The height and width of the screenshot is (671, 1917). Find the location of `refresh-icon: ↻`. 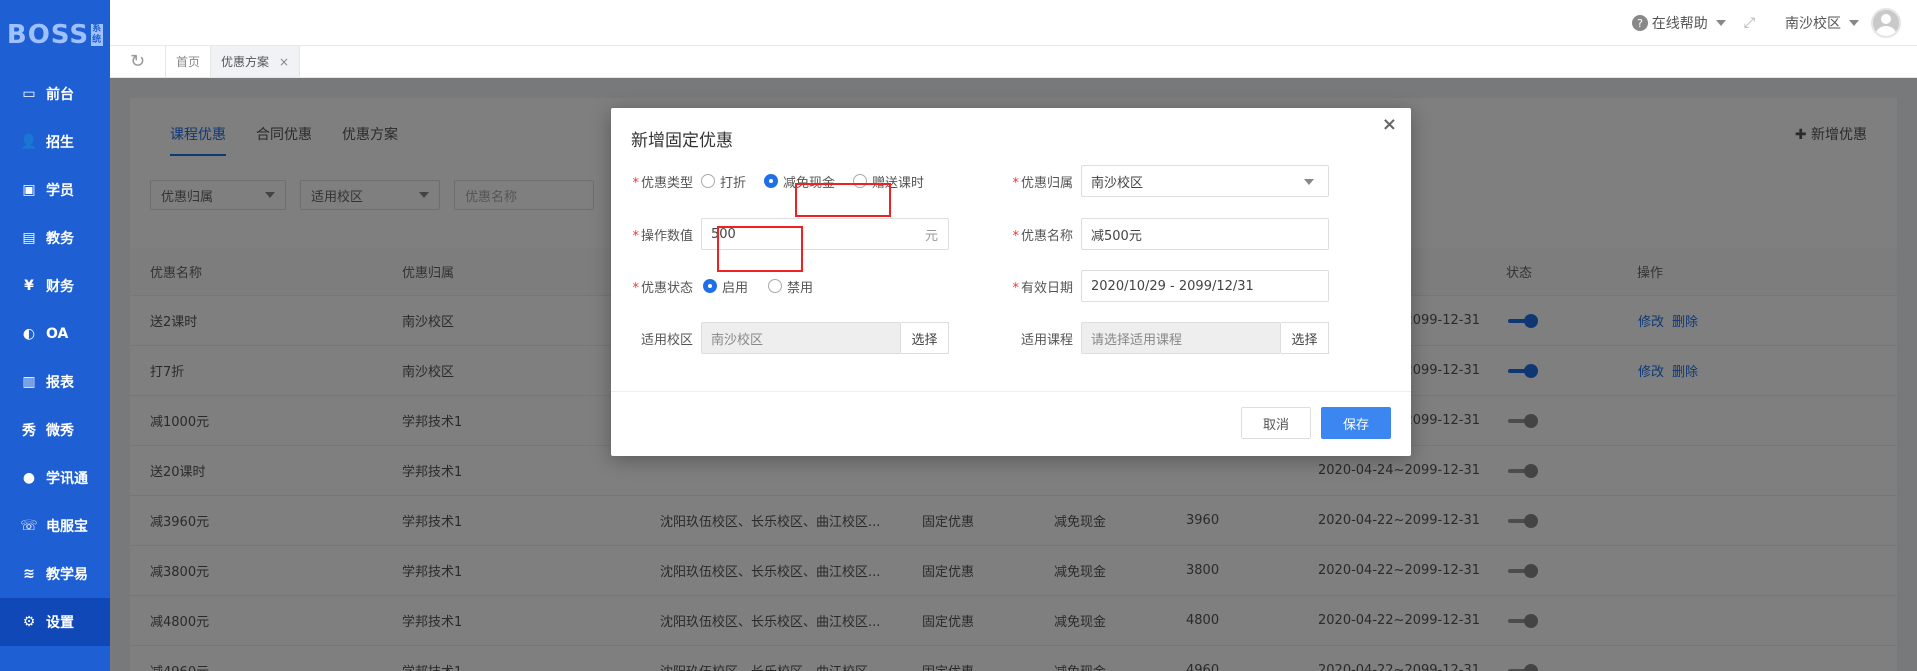

refresh-icon: ↻ is located at coordinates (138, 61).